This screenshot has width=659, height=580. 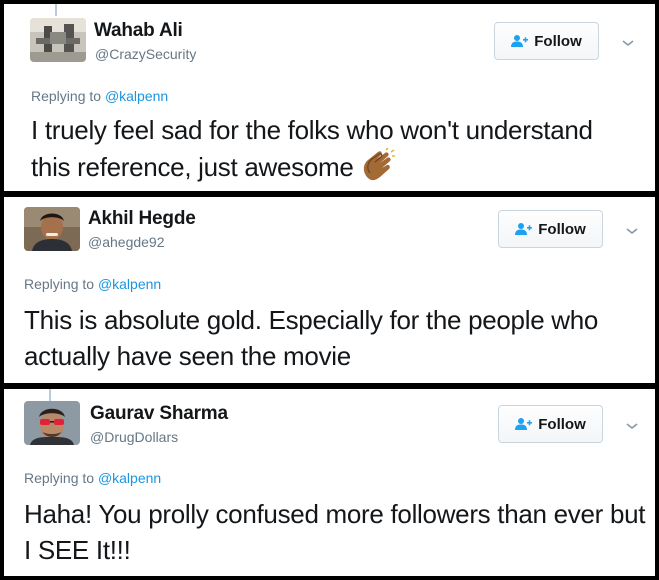 I want to click on user-name: Wahab Ali, so click(x=138, y=31).